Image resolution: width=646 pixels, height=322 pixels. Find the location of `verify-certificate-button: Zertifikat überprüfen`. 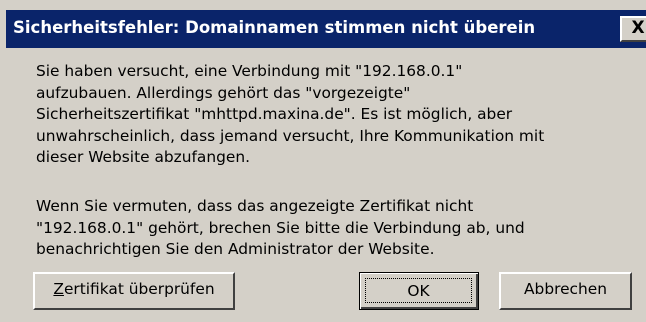

verify-certificate-button: Zertifikat überprüfen is located at coordinates (134, 291).